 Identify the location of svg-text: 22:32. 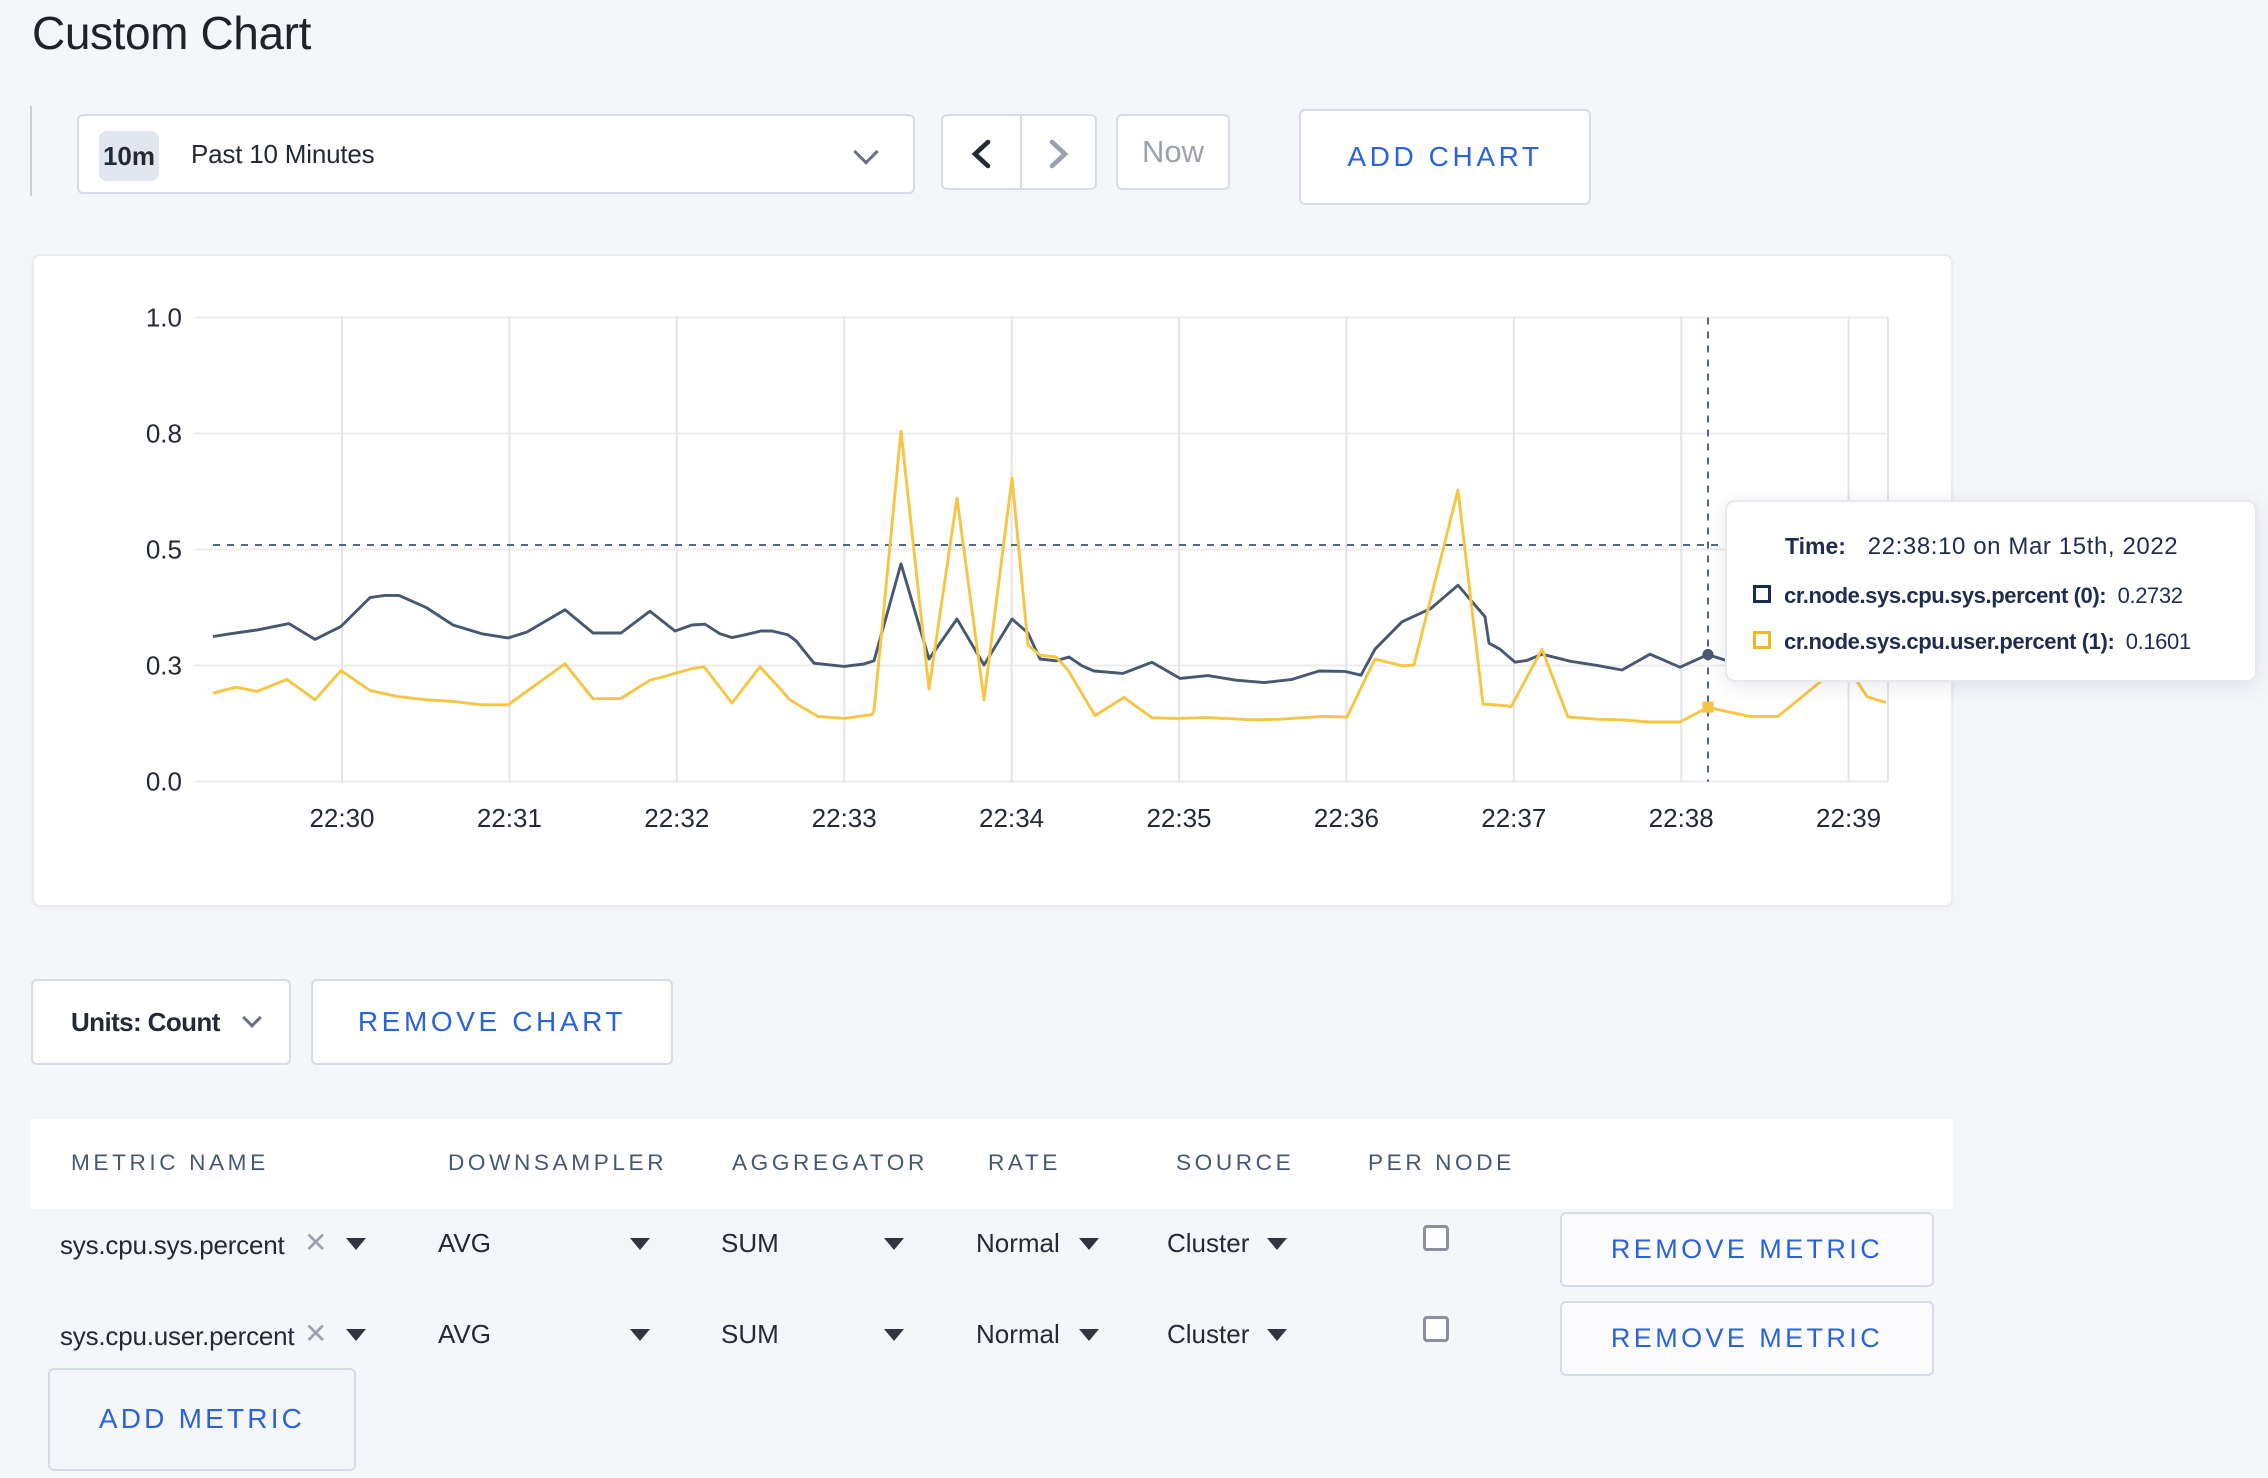
(676, 818).